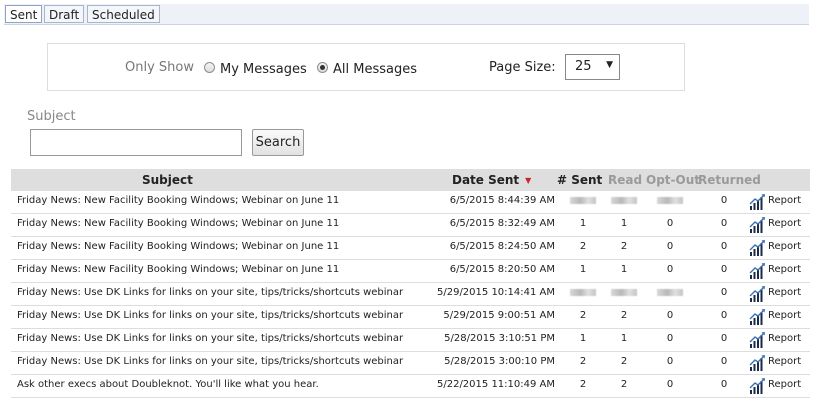  Describe the element at coordinates (579, 180) in the screenshot. I see `column-header-sent: # Sent` at that location.